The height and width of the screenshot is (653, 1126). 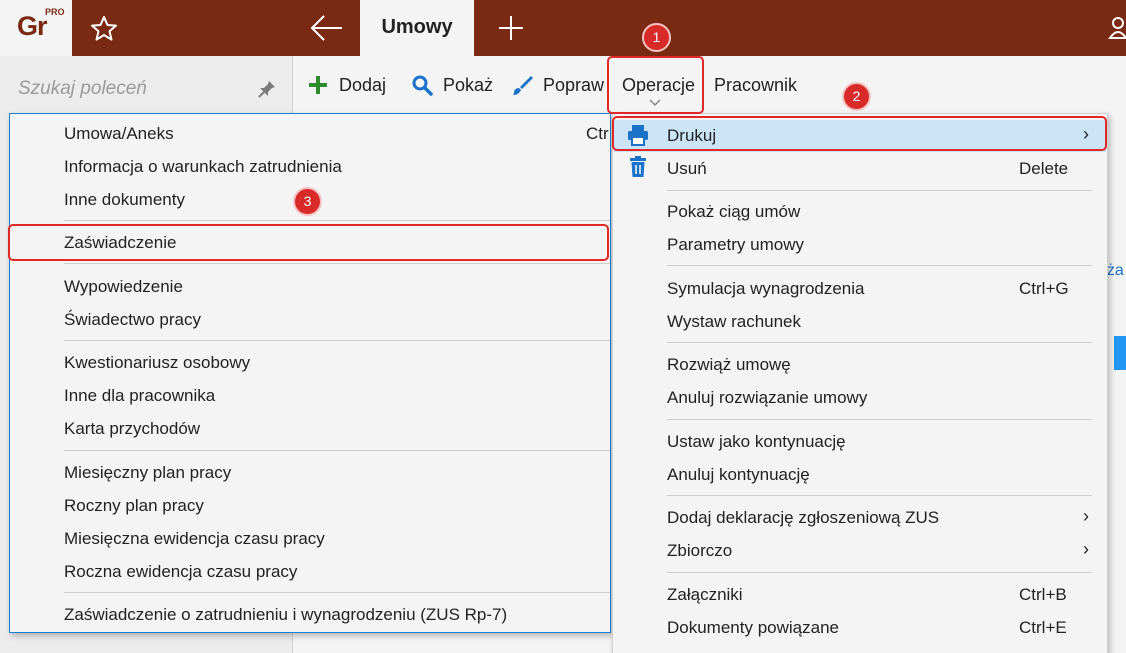 I want to click on command-search-input: Szukaj poleceń, so click(x=82, y=89).